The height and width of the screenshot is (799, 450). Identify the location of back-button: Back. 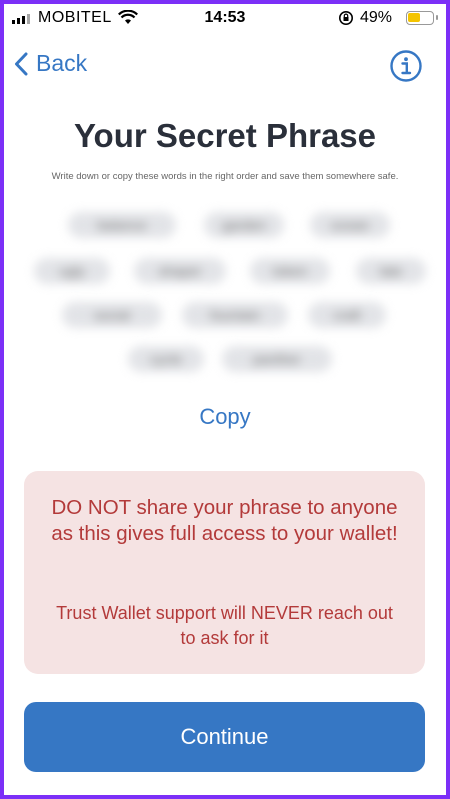
(50, 63).